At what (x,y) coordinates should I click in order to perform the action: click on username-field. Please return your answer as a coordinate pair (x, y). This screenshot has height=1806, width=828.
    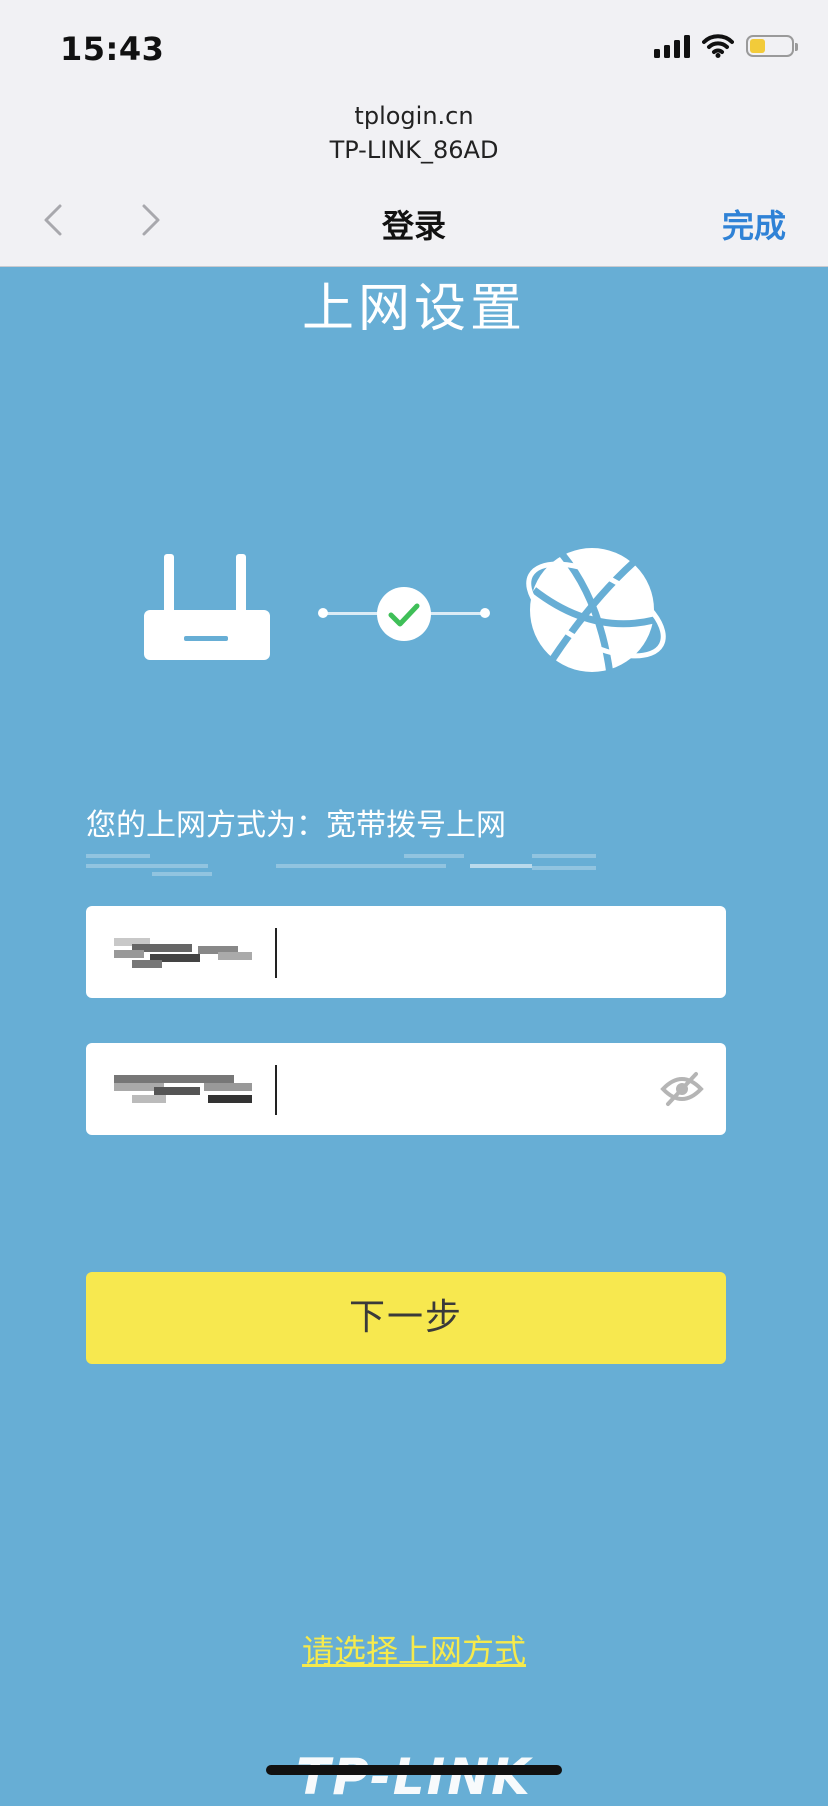
    Looking at the image, I should click on (406, 952).